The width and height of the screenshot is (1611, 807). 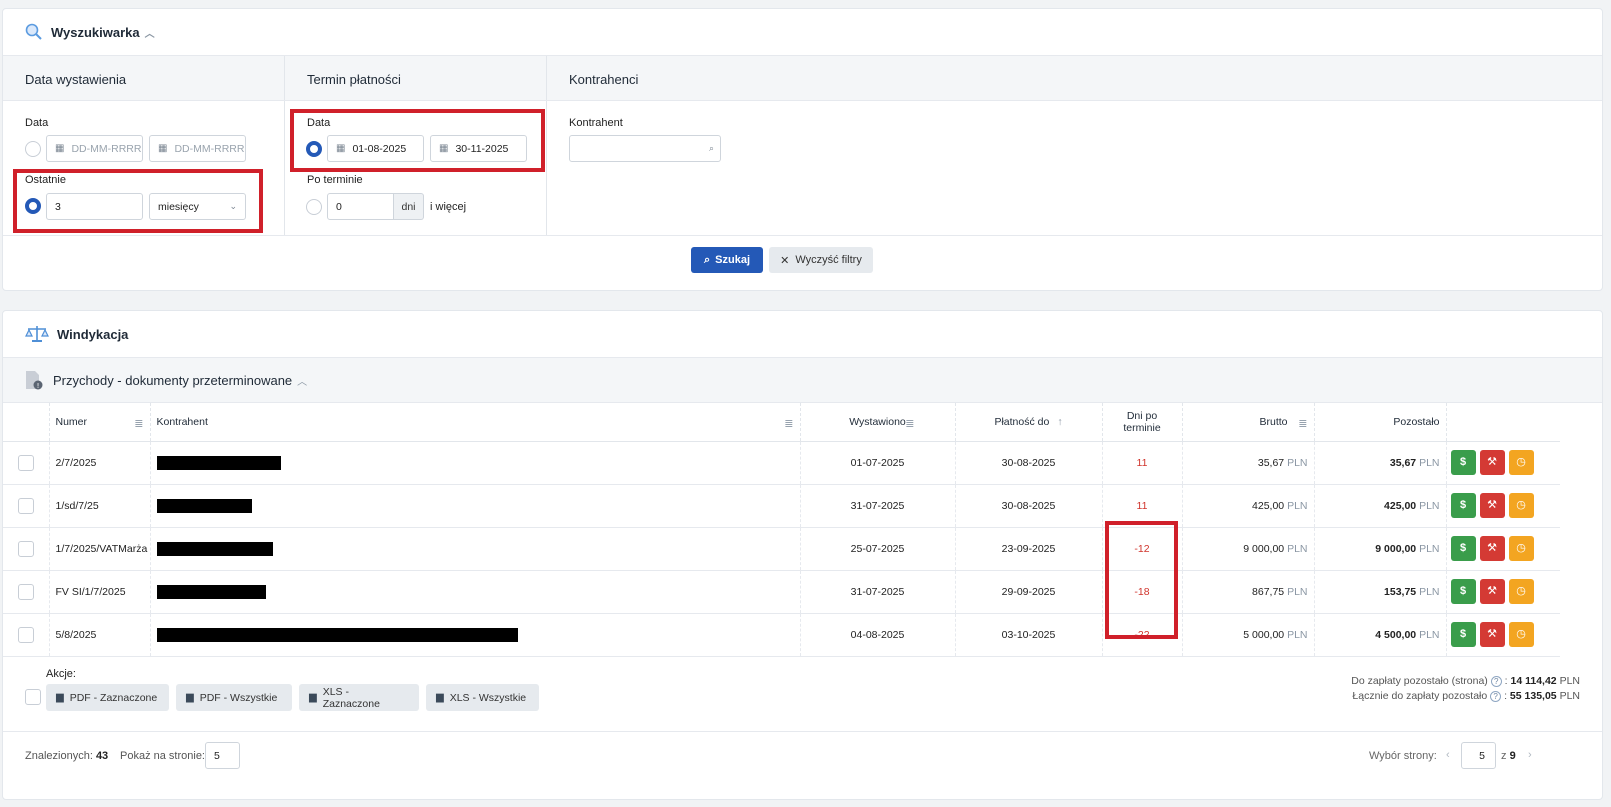 I want to click on actions-label: Akcje:, so click(x=61, y=674).